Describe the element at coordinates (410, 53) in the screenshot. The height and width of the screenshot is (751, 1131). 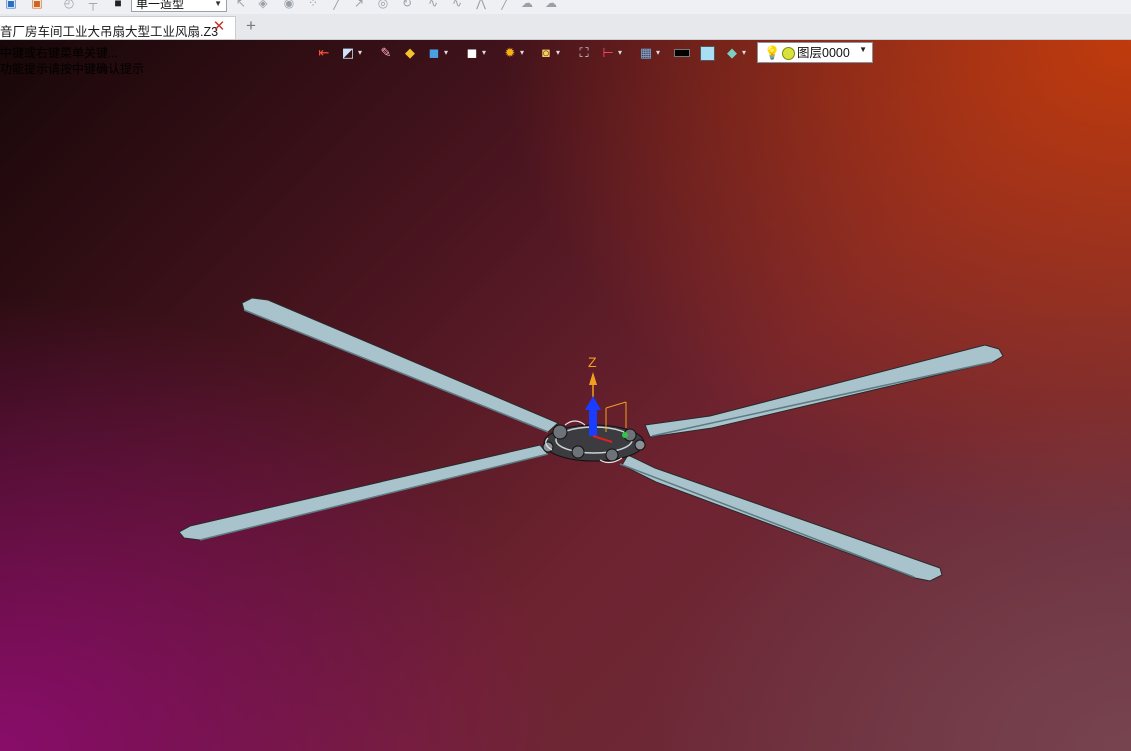
I see `stack-icon: ◆` at that location.